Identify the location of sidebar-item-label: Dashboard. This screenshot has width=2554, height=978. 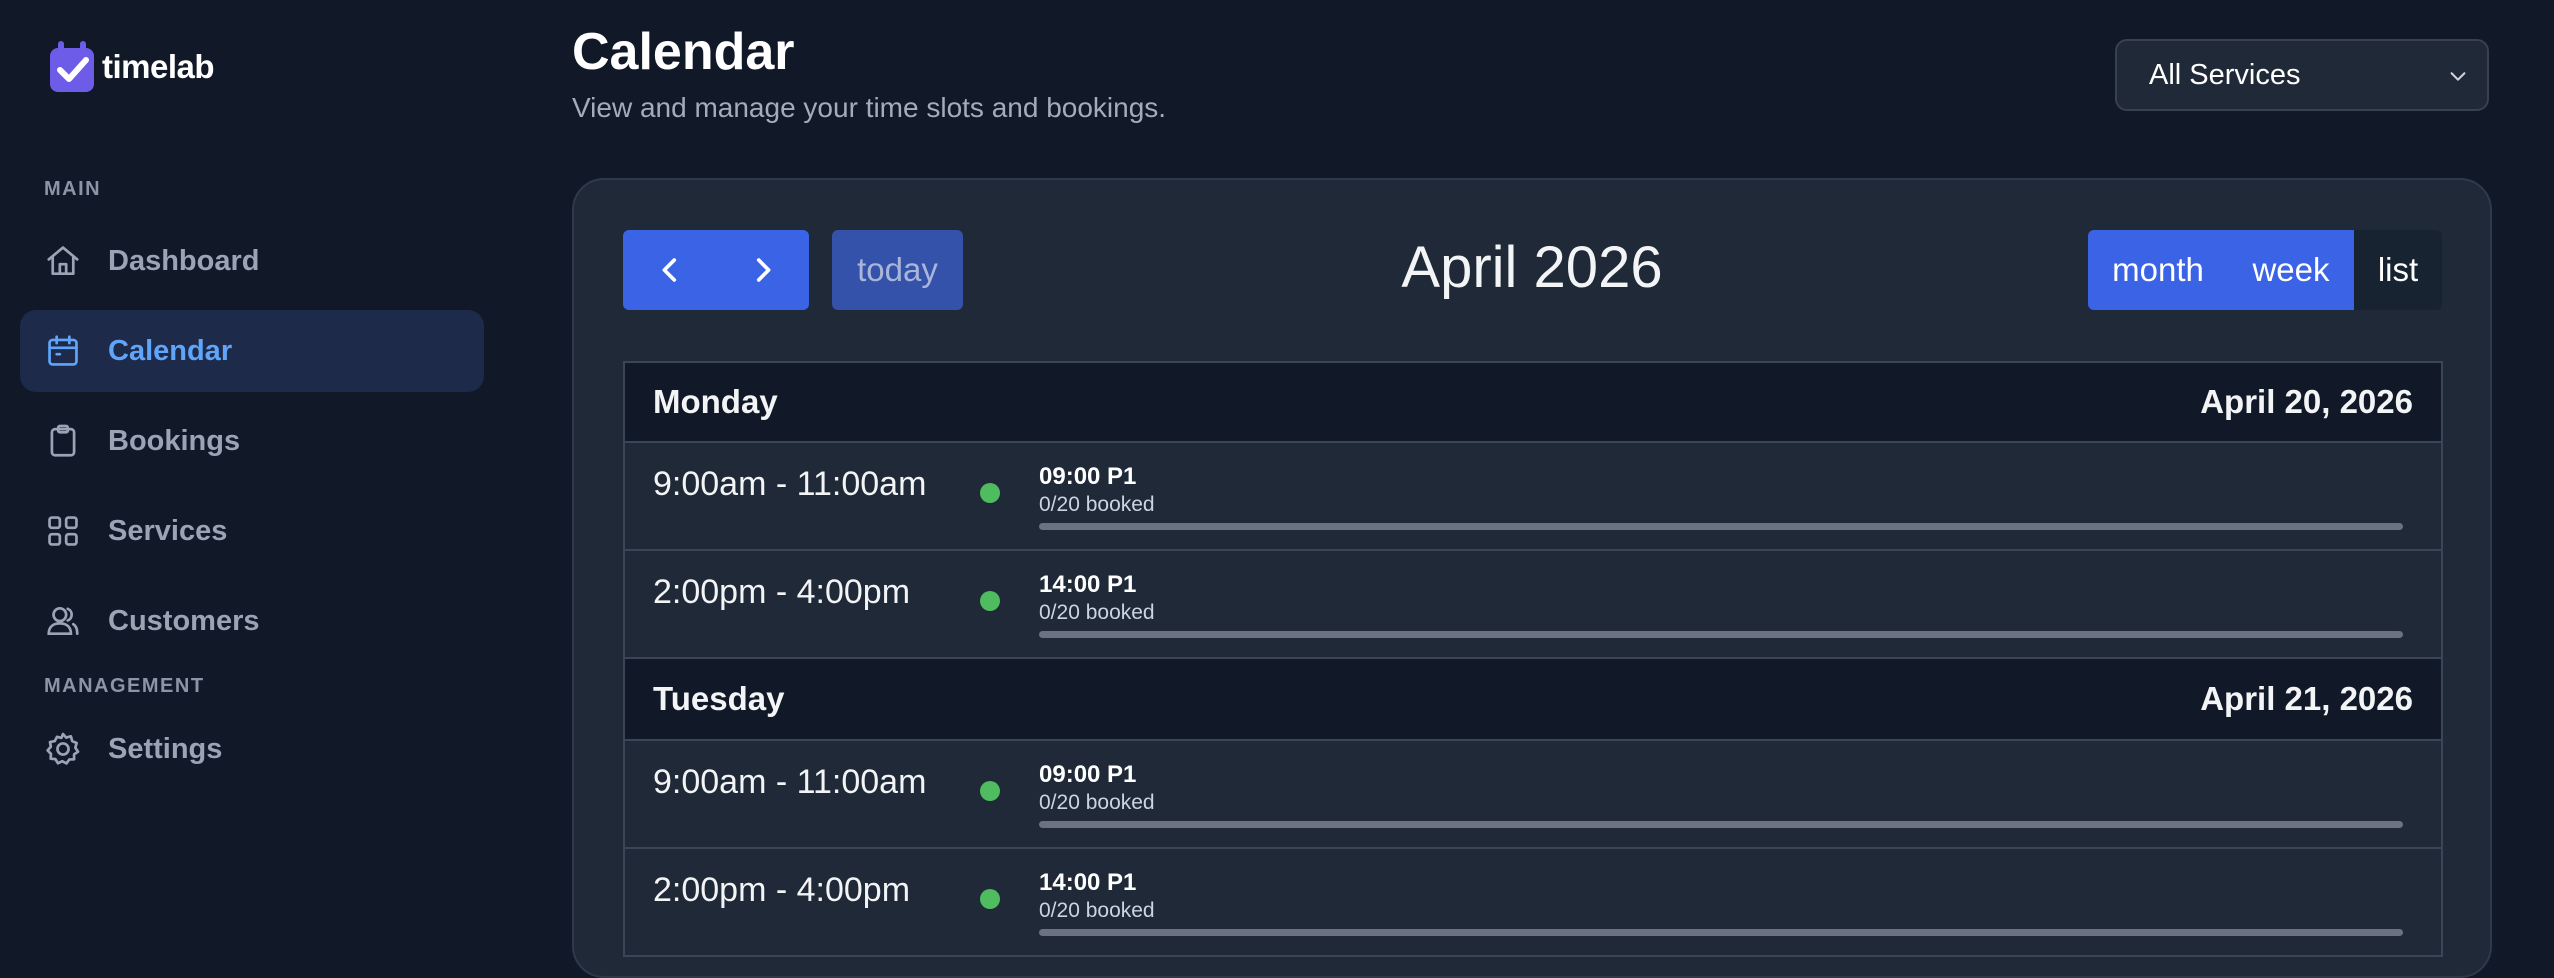
(184, 260).